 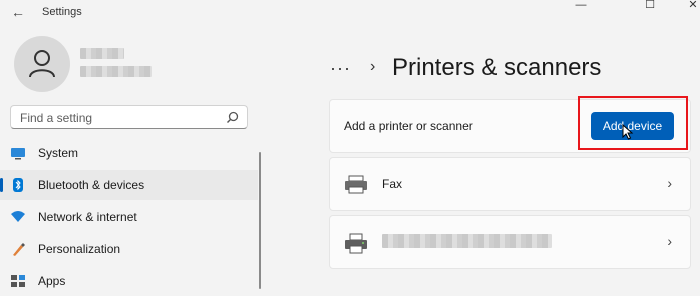 I want to click on sidebar-item-bluetooth: Bluetooth & devices, so click(x=129, y=185).